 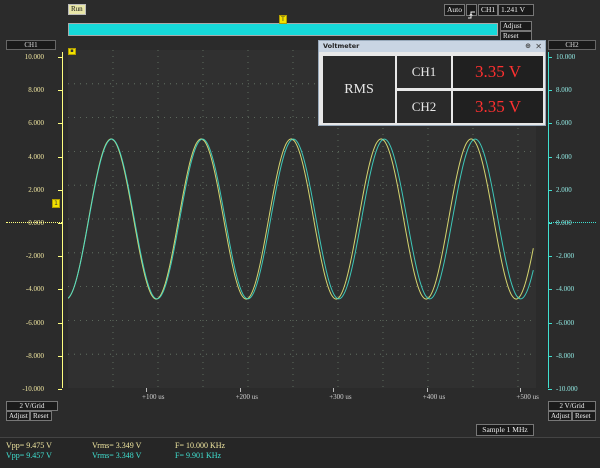 What do you see at coordinates (117, 445) in the screenshot?
I see `ch1-vrms: Vrms= 3.349 V` at bounding box center [117, 445].